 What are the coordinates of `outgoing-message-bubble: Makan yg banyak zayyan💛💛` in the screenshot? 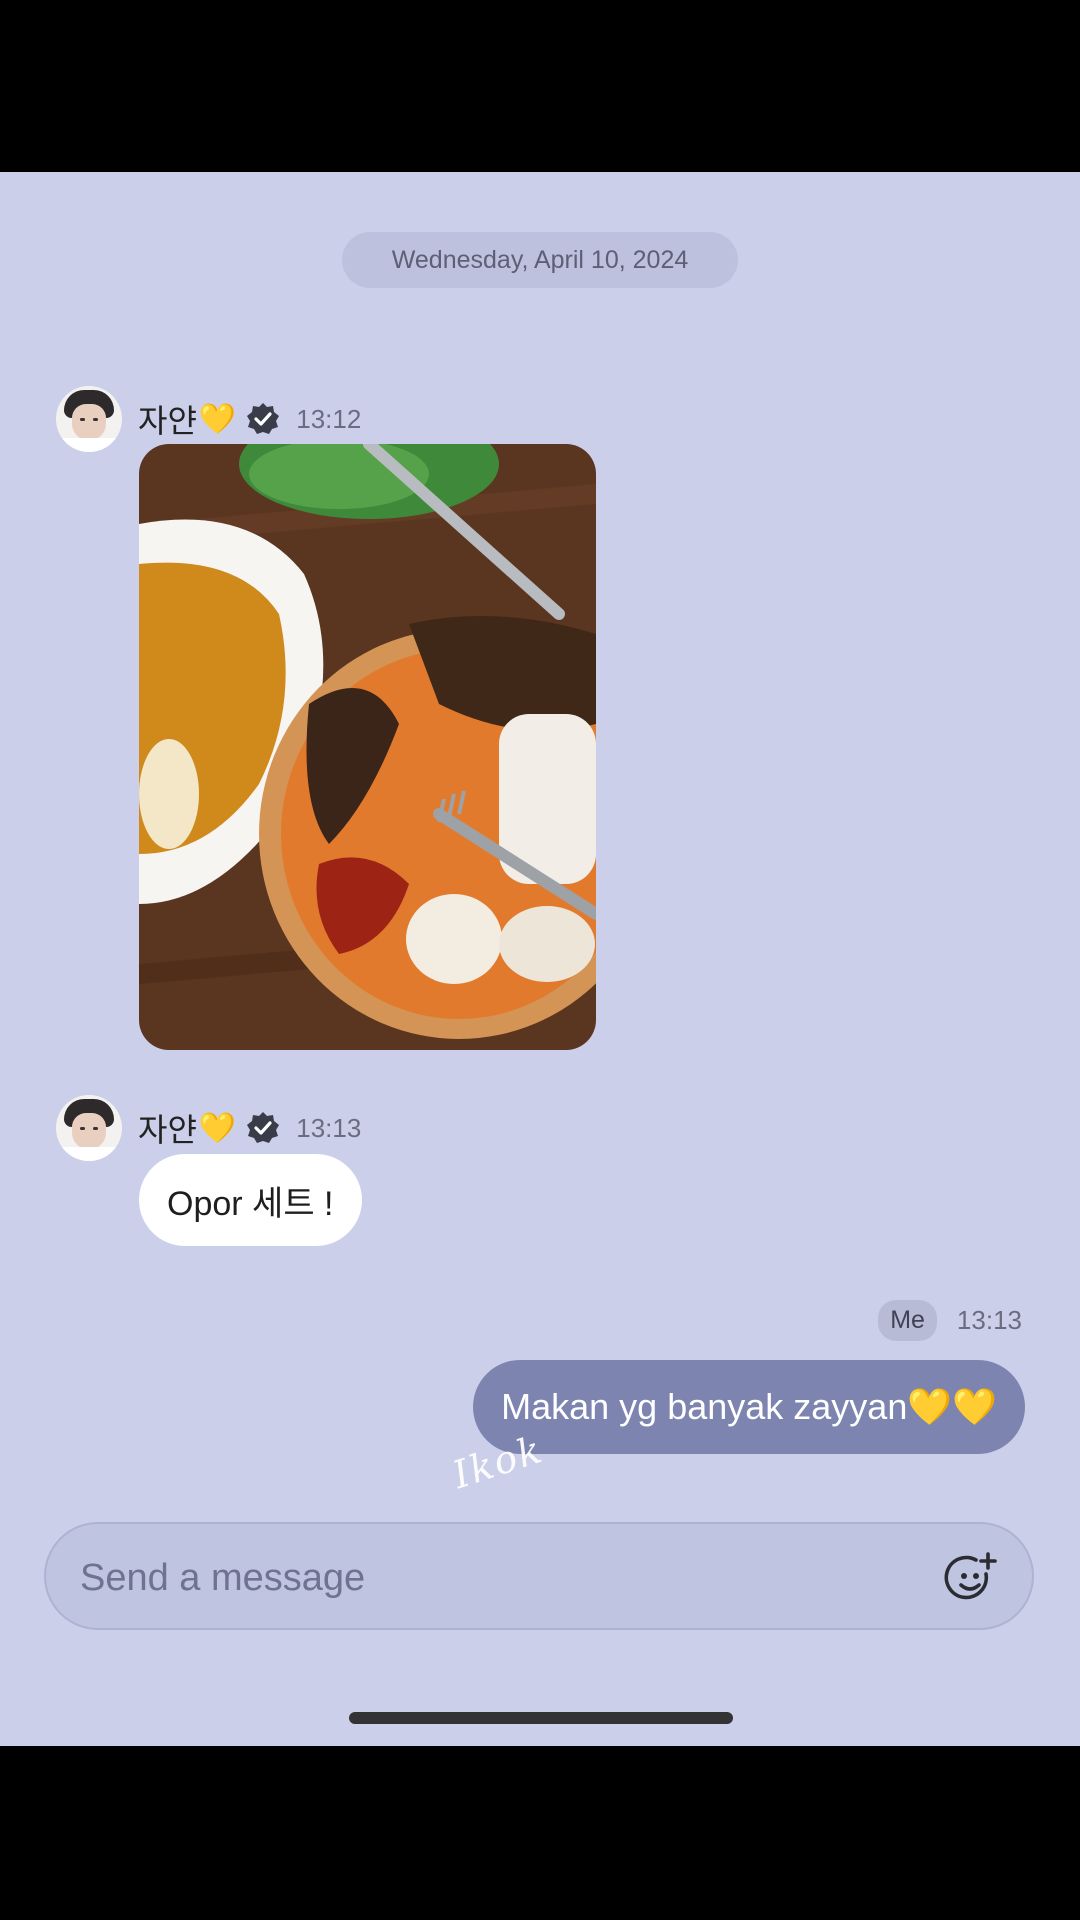 It's located at (749, 1407).